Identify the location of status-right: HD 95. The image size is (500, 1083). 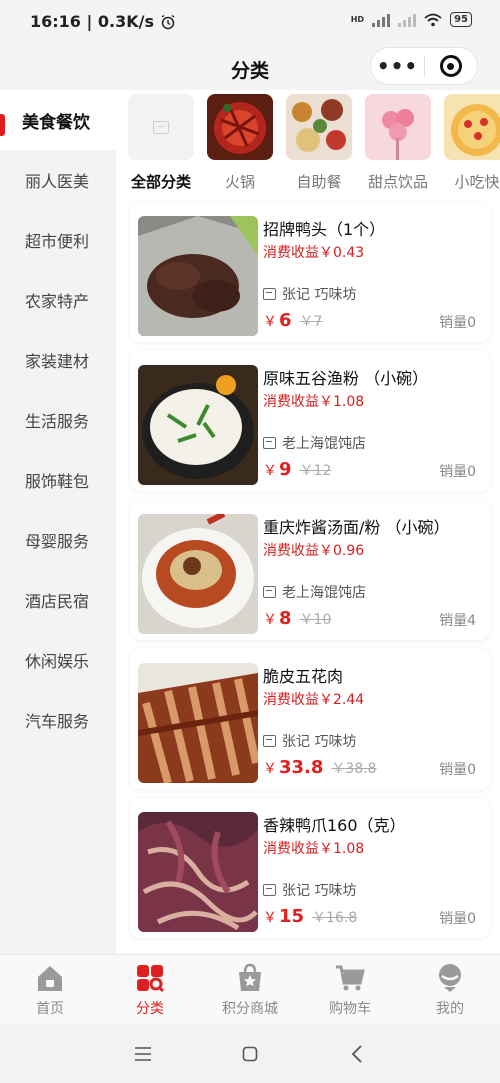
(411, 19).